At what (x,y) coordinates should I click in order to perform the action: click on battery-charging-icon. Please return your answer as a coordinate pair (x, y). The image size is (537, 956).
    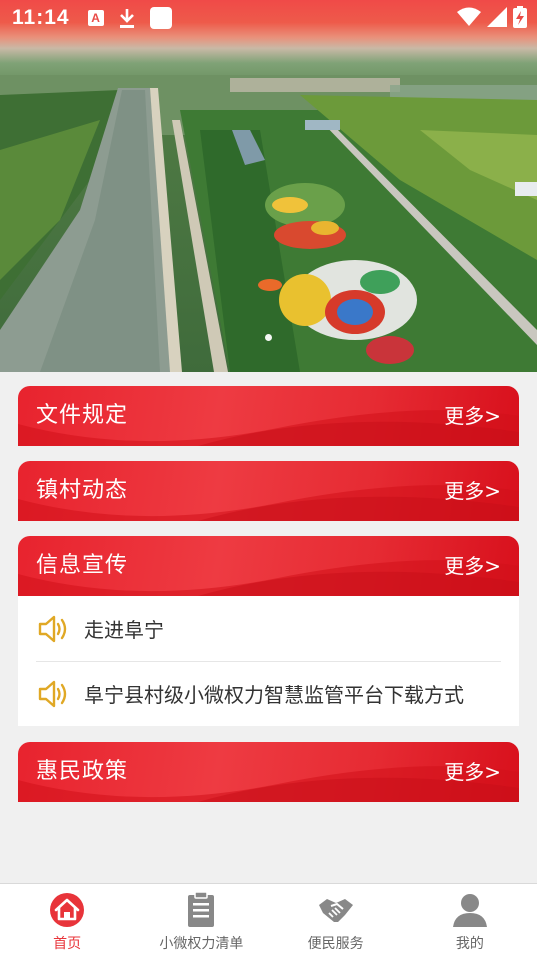
    Looking at the image, I should click on (520, 17).